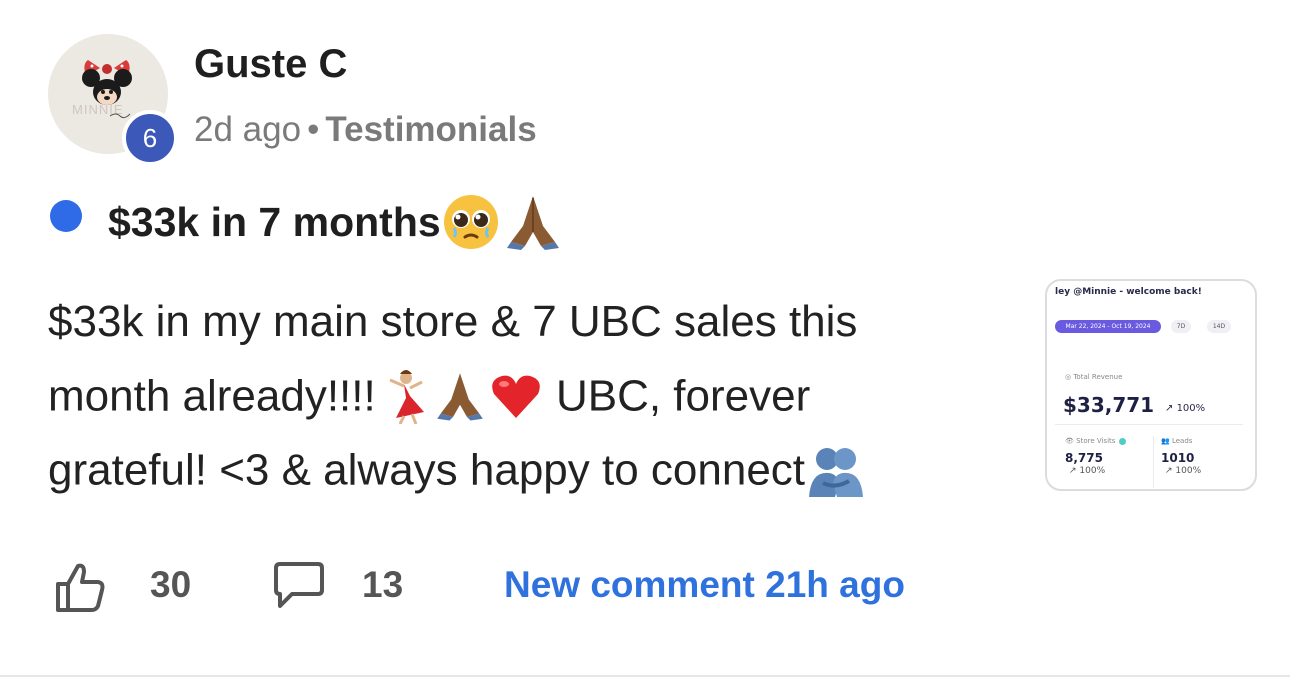 The height and width of the screenshot is (681, 1290). Describe the element at coordinates (274, 221) in the screenshot. I see `post-title-text: $33k in 7 months` at that location.